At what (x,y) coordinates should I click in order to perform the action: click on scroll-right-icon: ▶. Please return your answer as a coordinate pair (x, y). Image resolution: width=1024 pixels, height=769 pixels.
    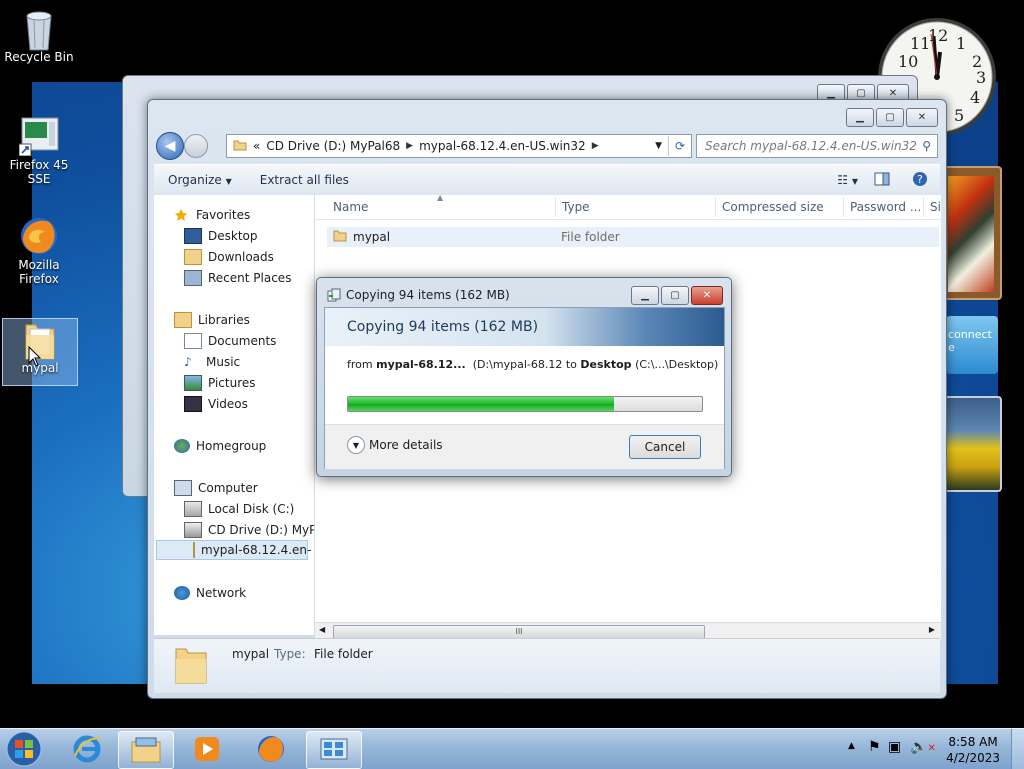
    Looking at the image, I should click on (932, 629).